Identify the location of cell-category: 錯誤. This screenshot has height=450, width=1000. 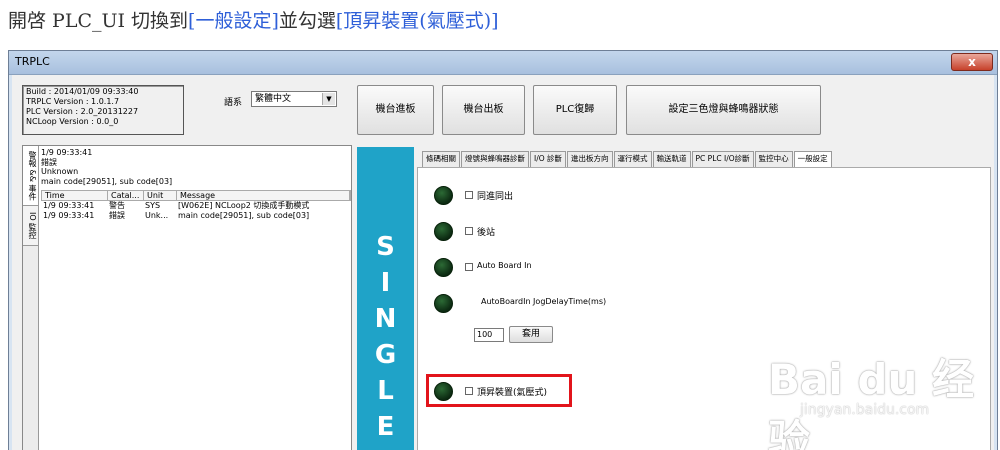
(117, 215).